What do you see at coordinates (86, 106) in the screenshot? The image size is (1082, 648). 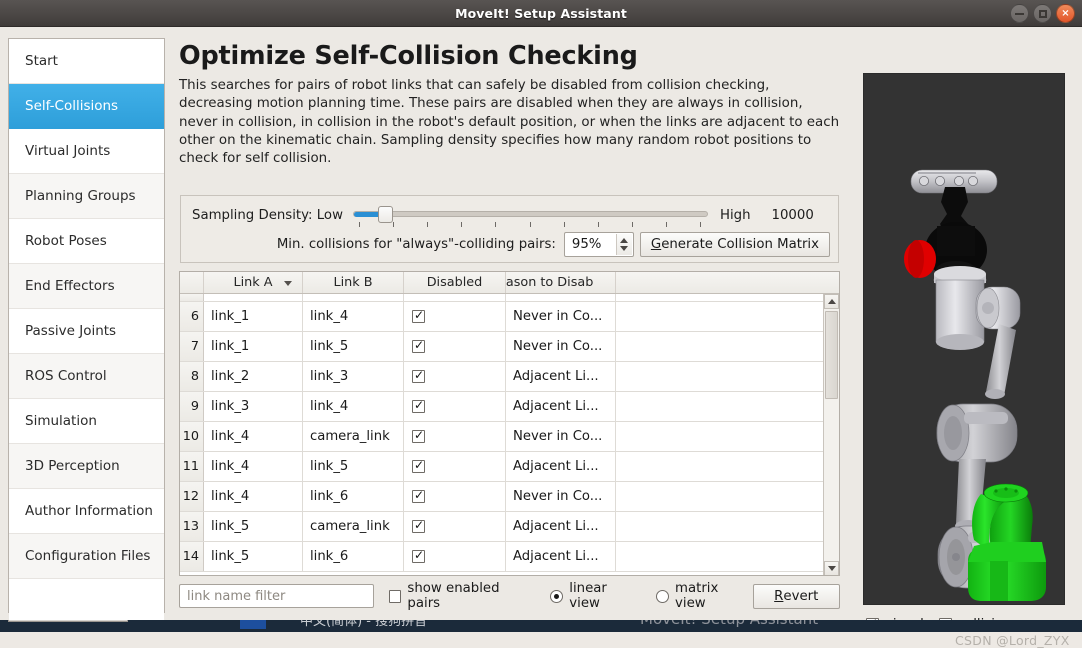 I see `sidebar-item-self-collisions: Self-Collisions` at bounding box center [86, 106].